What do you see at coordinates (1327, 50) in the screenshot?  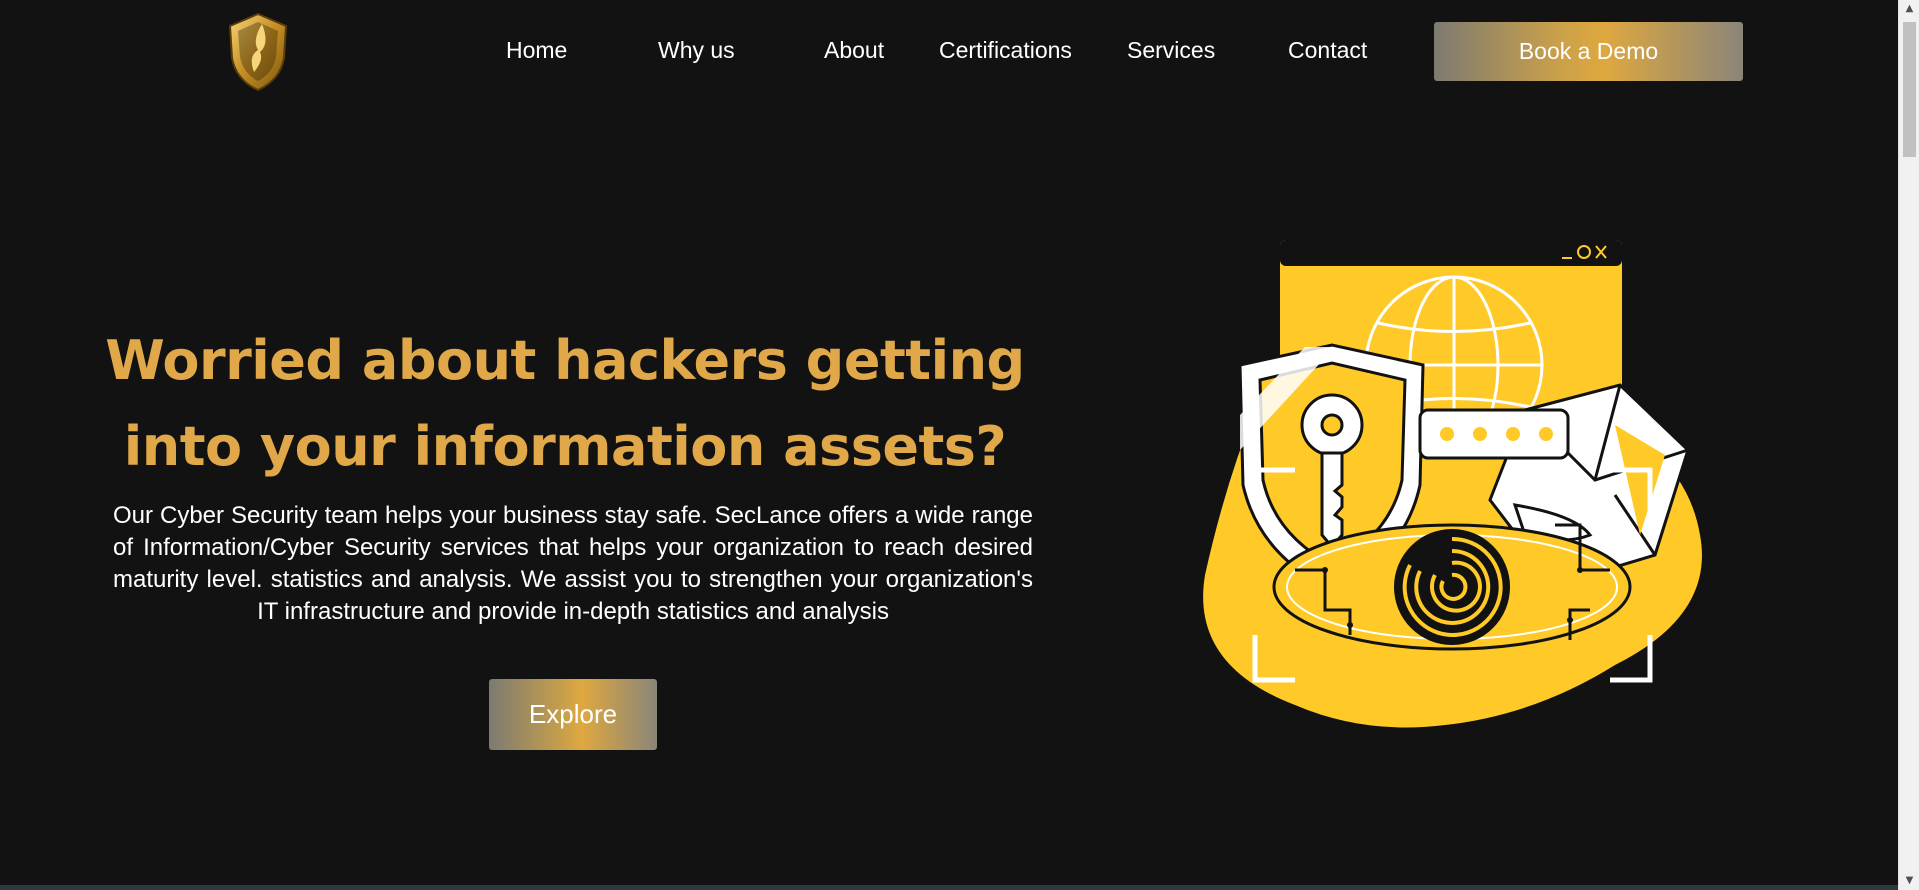 I see `nav-link-contact: Contact` at bounding box center [1327, 50].